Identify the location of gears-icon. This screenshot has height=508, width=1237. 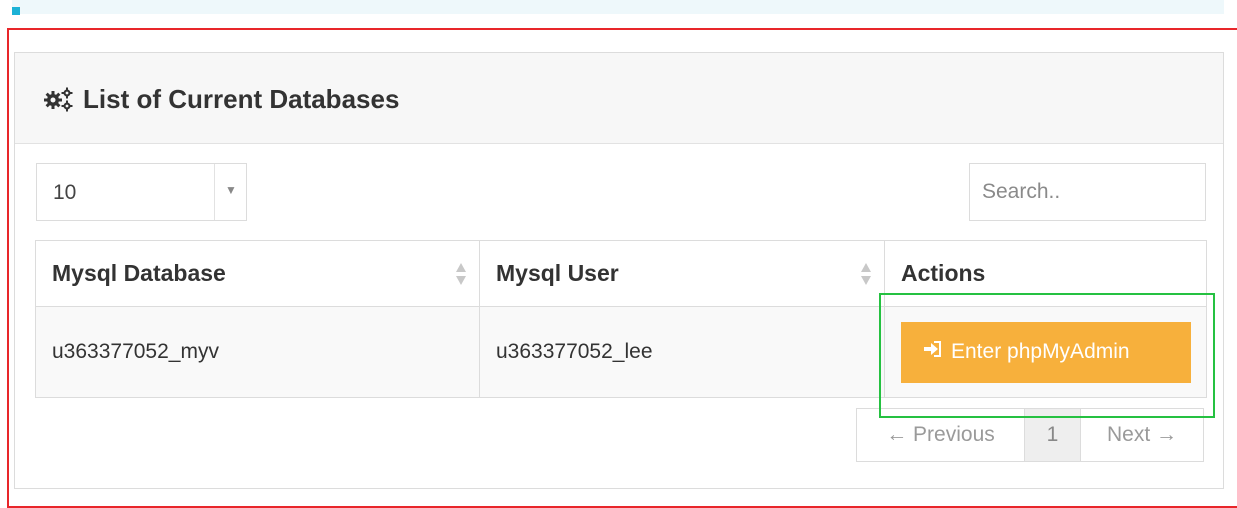
(59, 99).